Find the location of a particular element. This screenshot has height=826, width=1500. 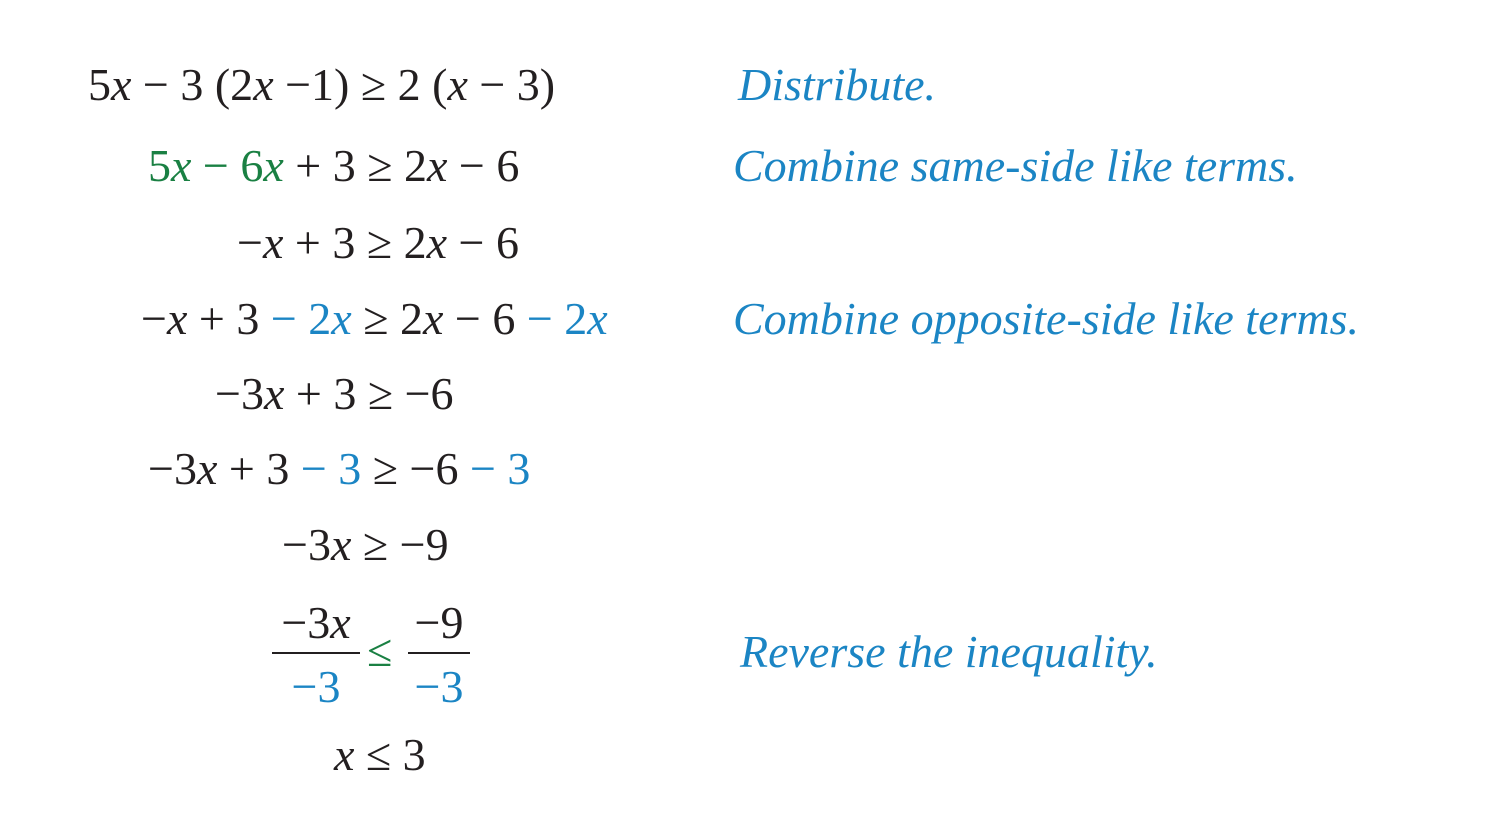

step-7-expression: −3x ≥ −9 is located at coordinates (365, 544).